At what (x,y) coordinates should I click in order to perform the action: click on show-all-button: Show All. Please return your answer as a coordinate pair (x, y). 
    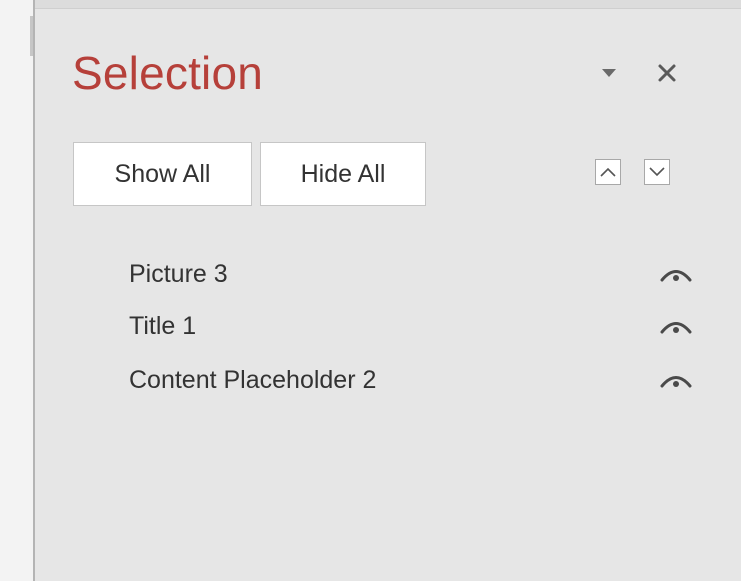
    Looking at the image, I should click on (162, 174).